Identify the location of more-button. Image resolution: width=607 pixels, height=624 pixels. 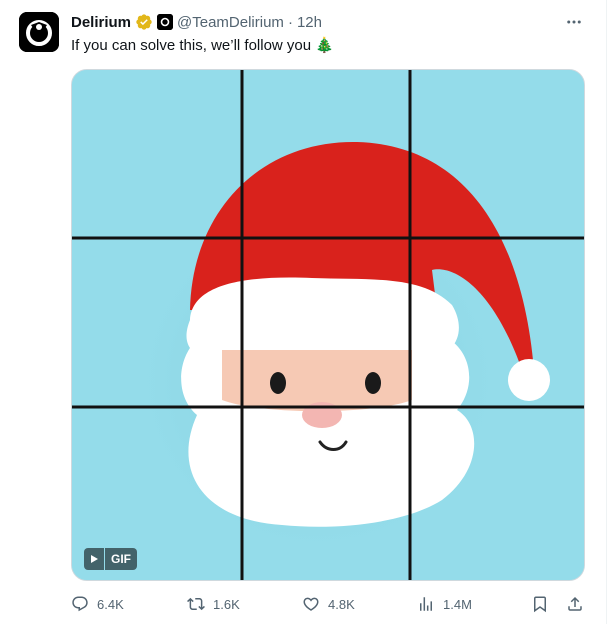
(574, 22).